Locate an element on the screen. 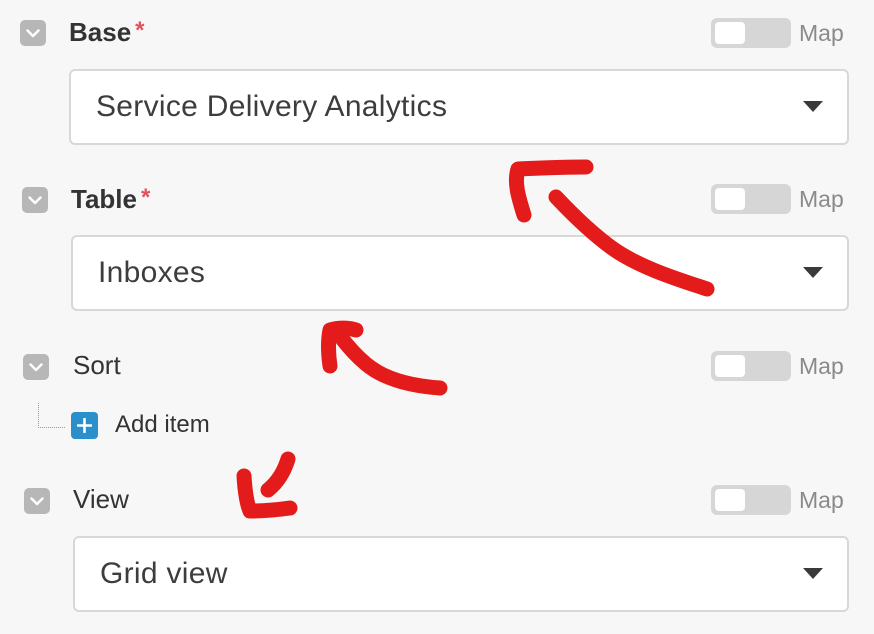  base-collapse-button is located at coordinates (33, 33).